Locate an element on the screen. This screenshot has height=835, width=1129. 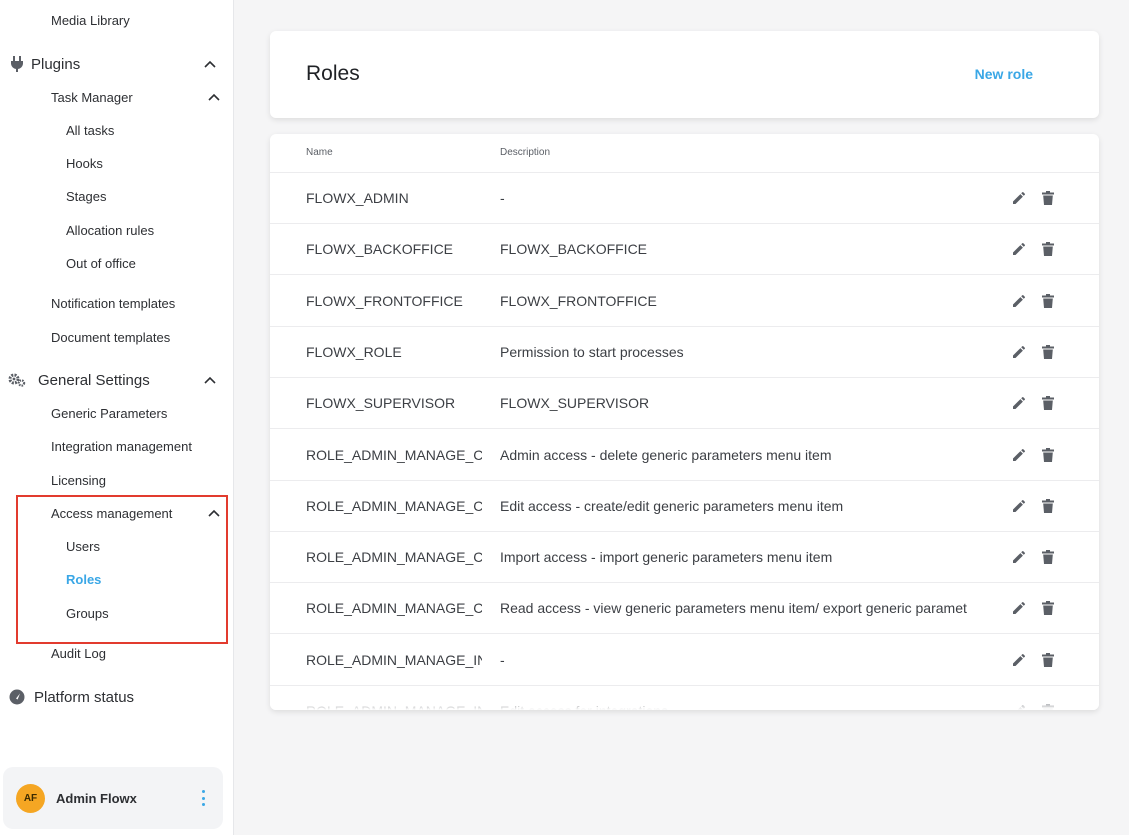
column-header-description: Description is located at coordinates (525, 152).